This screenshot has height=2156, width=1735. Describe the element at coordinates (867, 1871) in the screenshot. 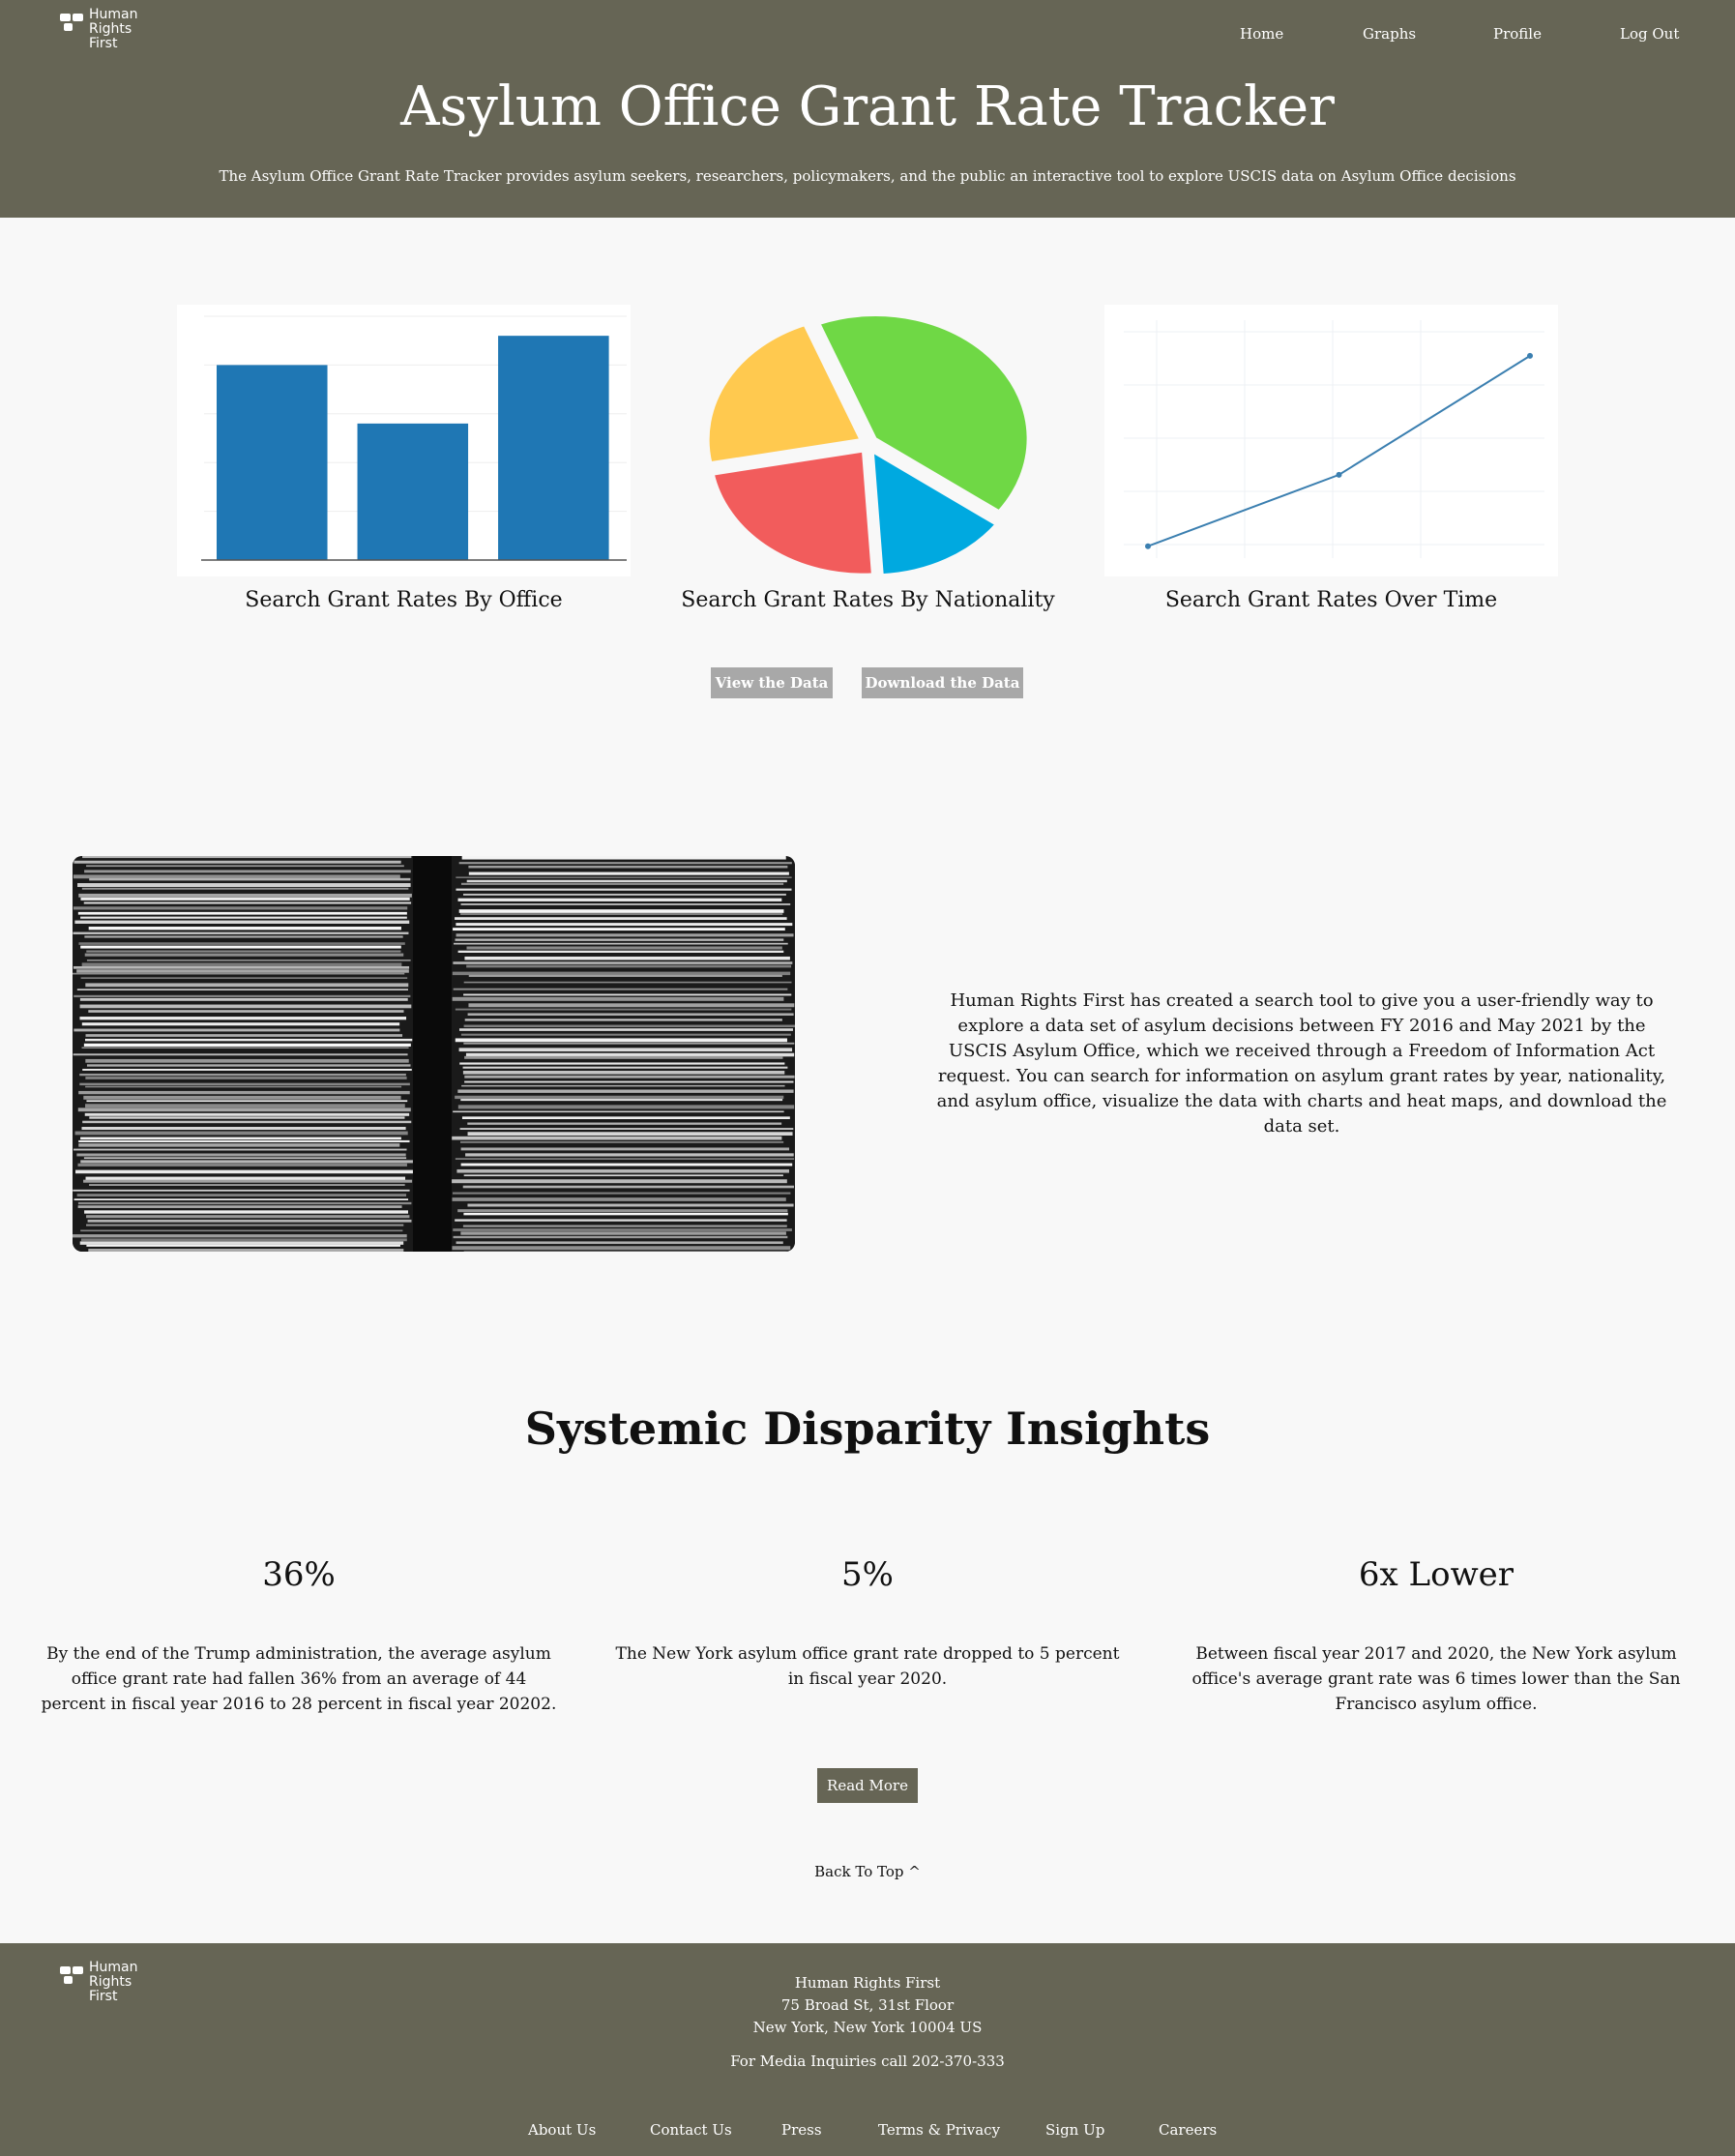

I see `back-to-top-link: Back To Top ^` at that location.